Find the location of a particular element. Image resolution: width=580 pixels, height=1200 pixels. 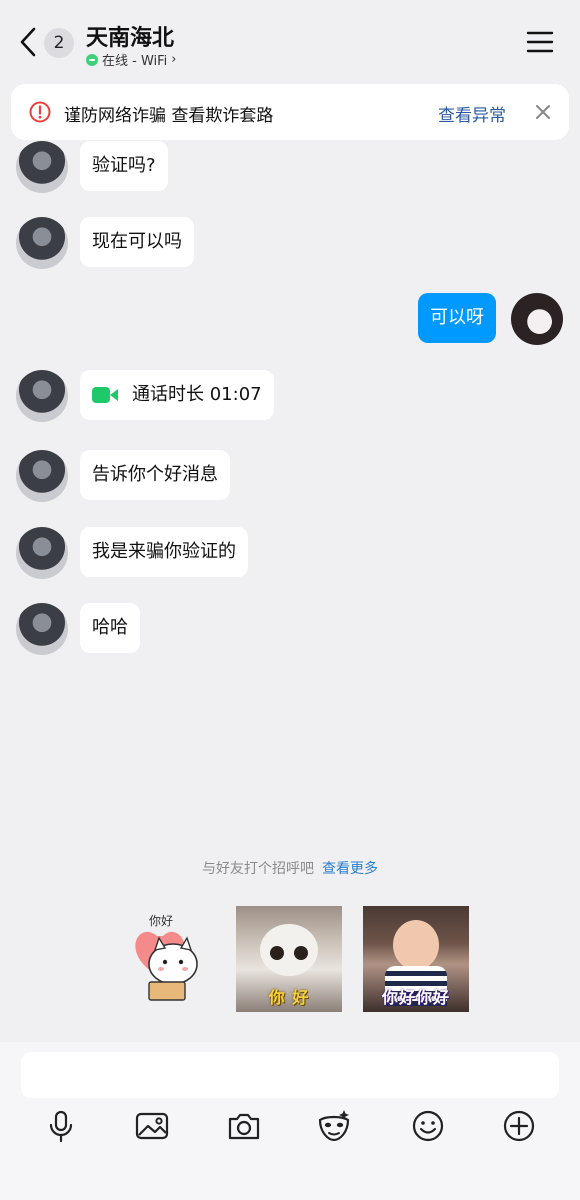

call-duration-text: 通话时长 01:07 is located at coordinates (197, 394).